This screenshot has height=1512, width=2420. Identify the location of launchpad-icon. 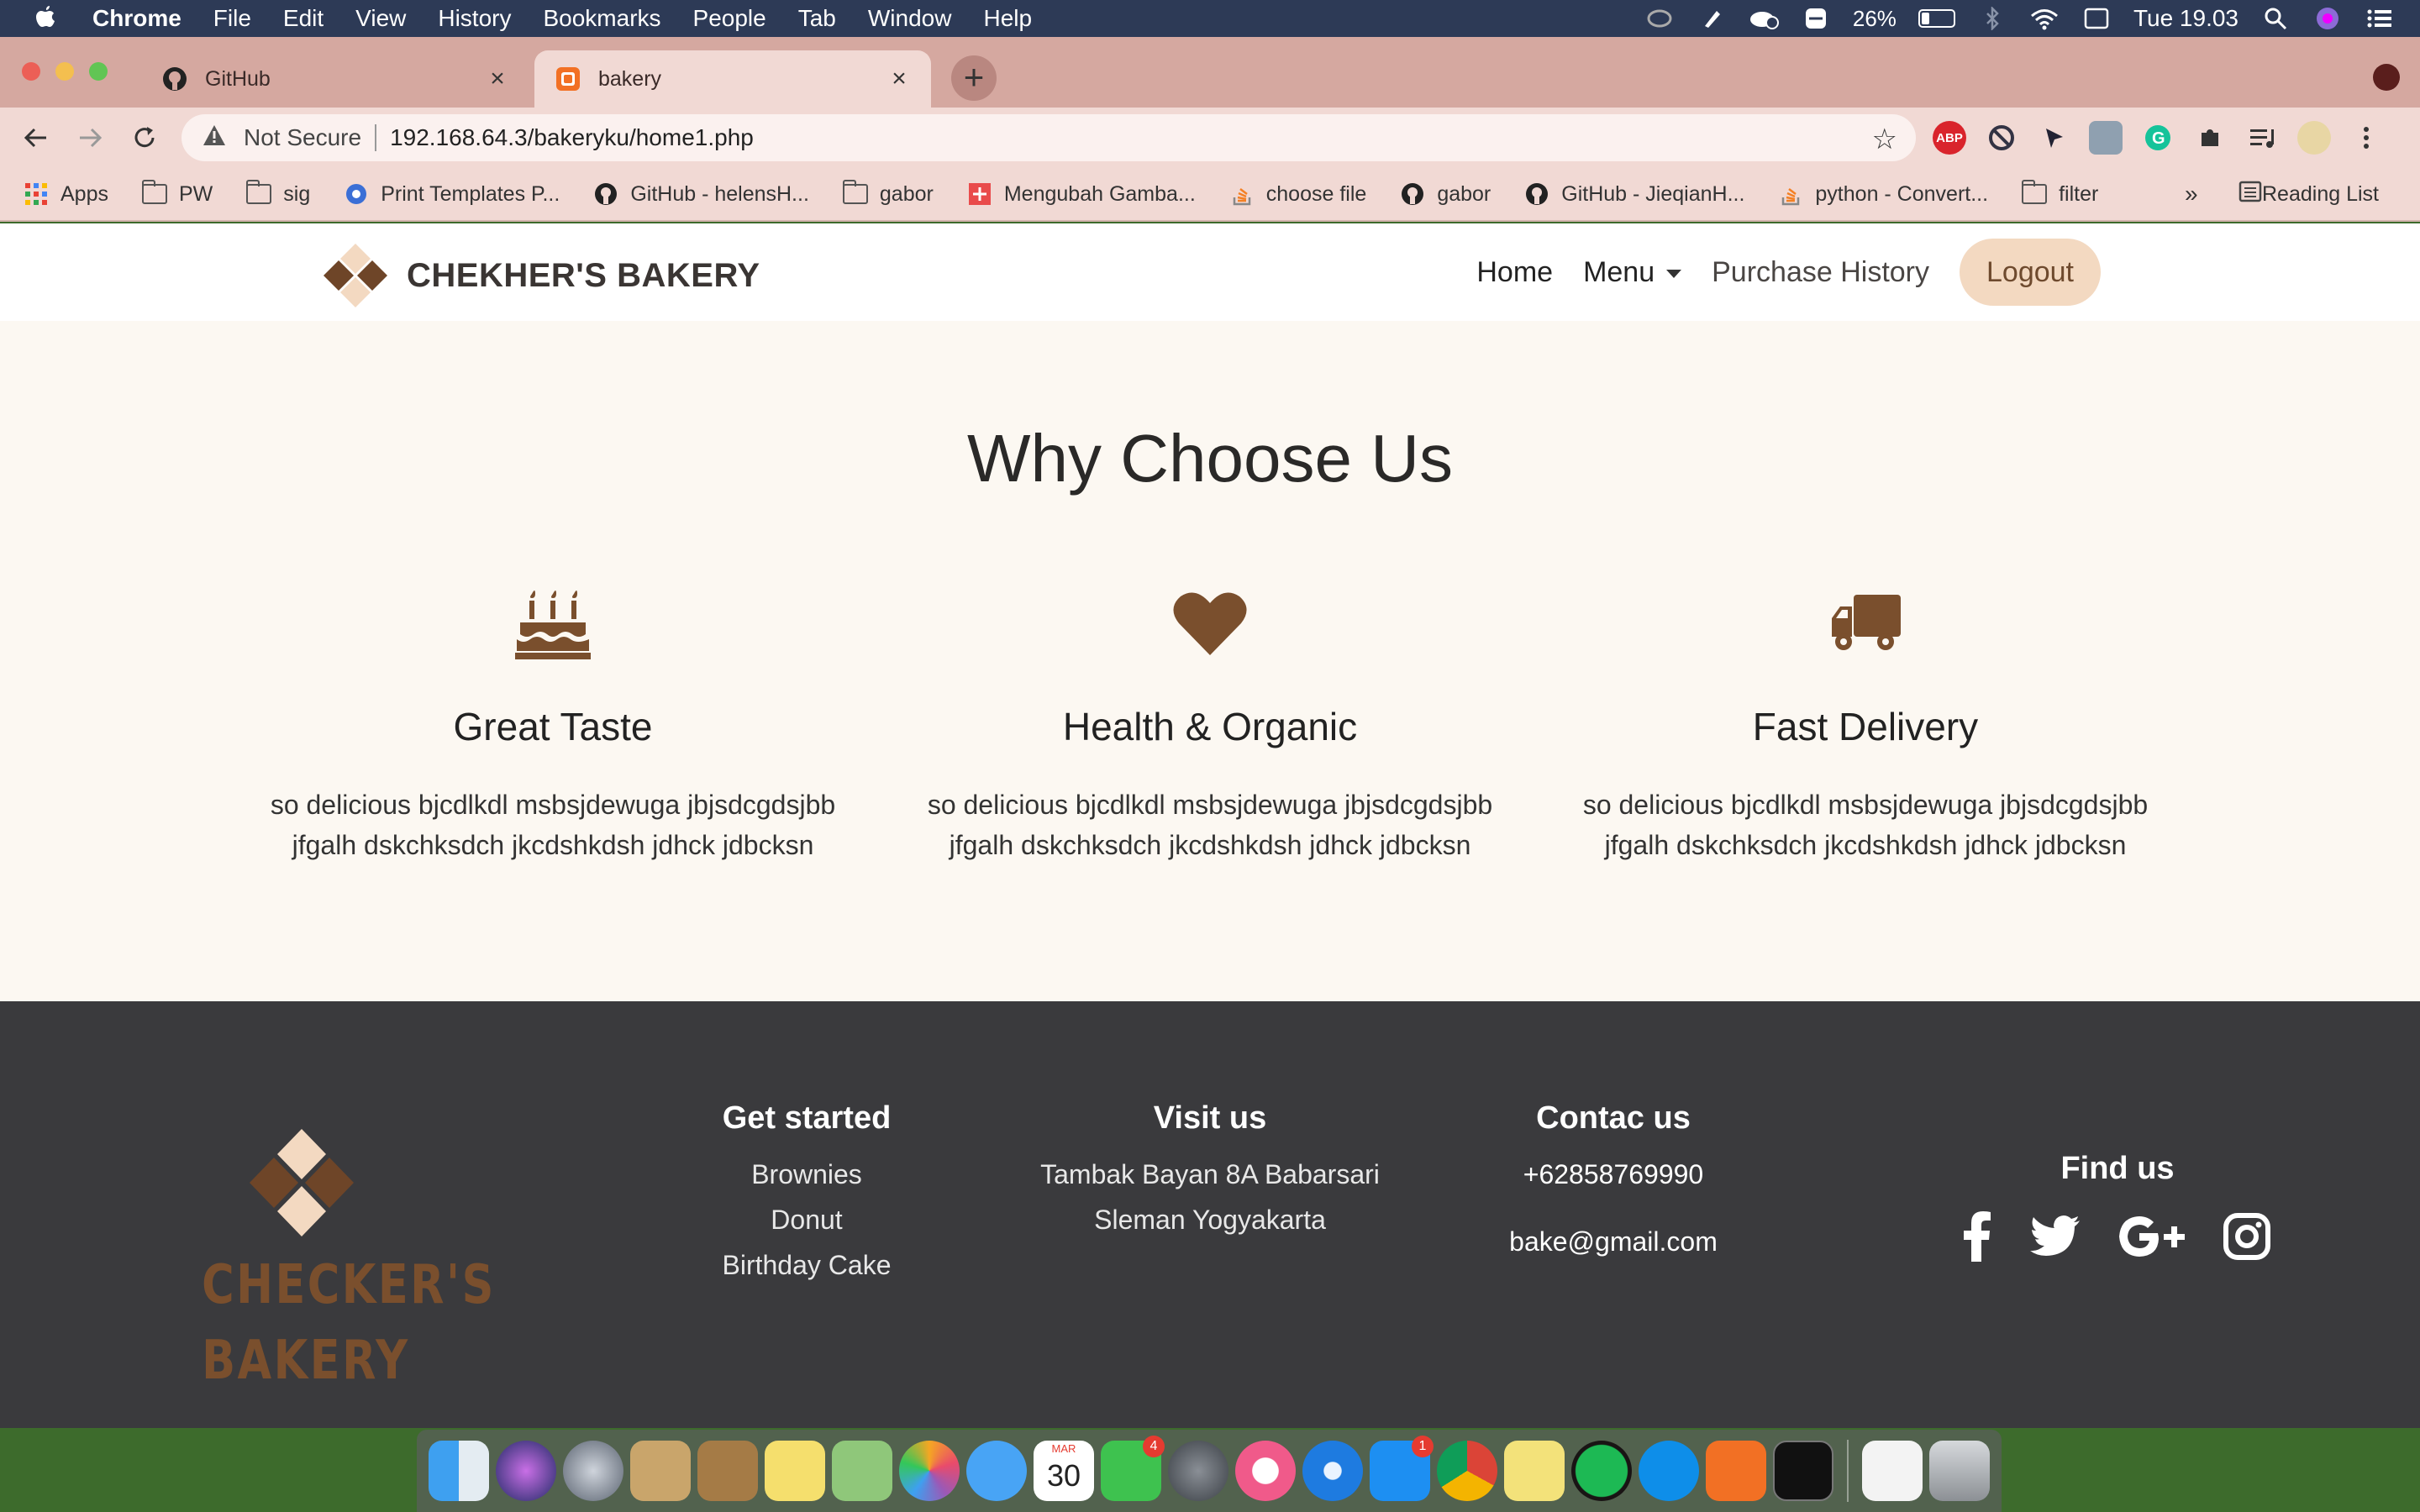
(593, 1471).